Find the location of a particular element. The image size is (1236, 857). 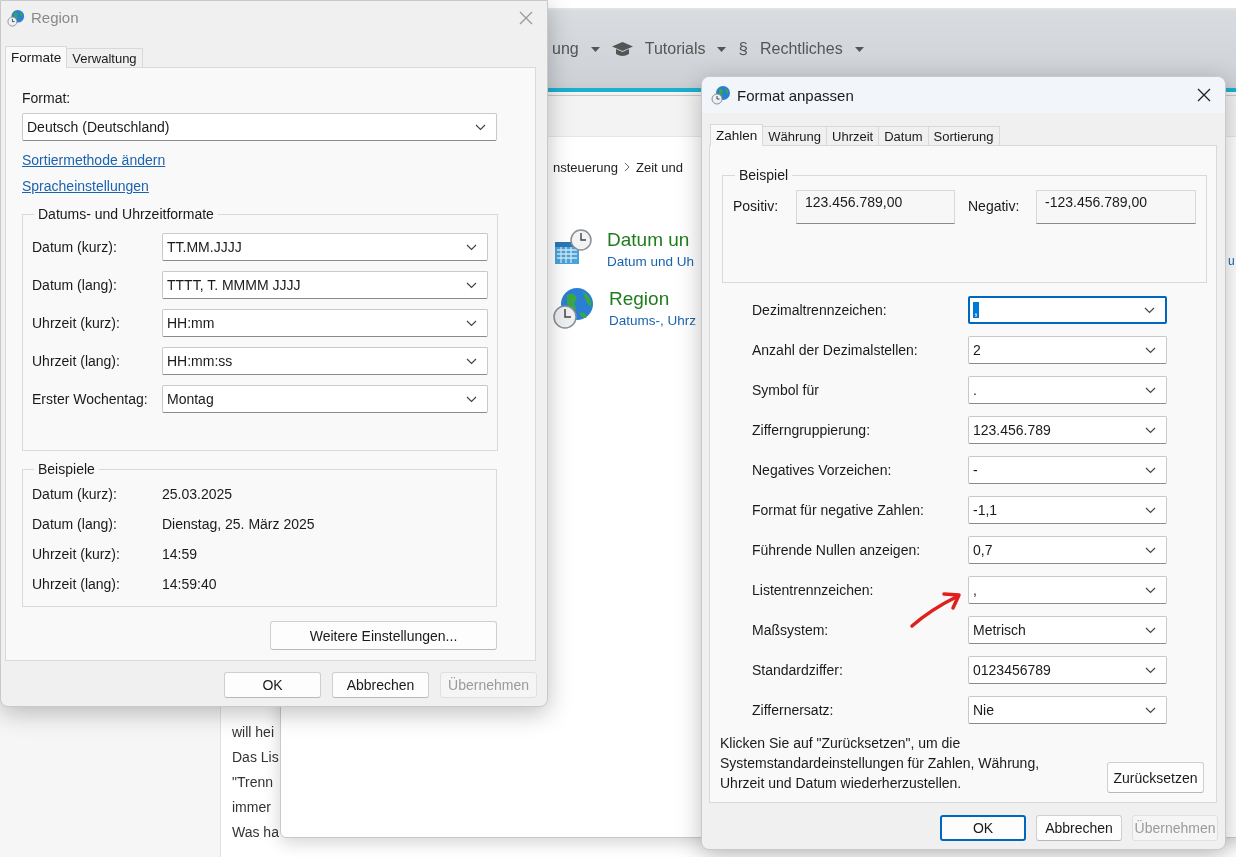

article-text: immer is located at coordinates (252, 807).